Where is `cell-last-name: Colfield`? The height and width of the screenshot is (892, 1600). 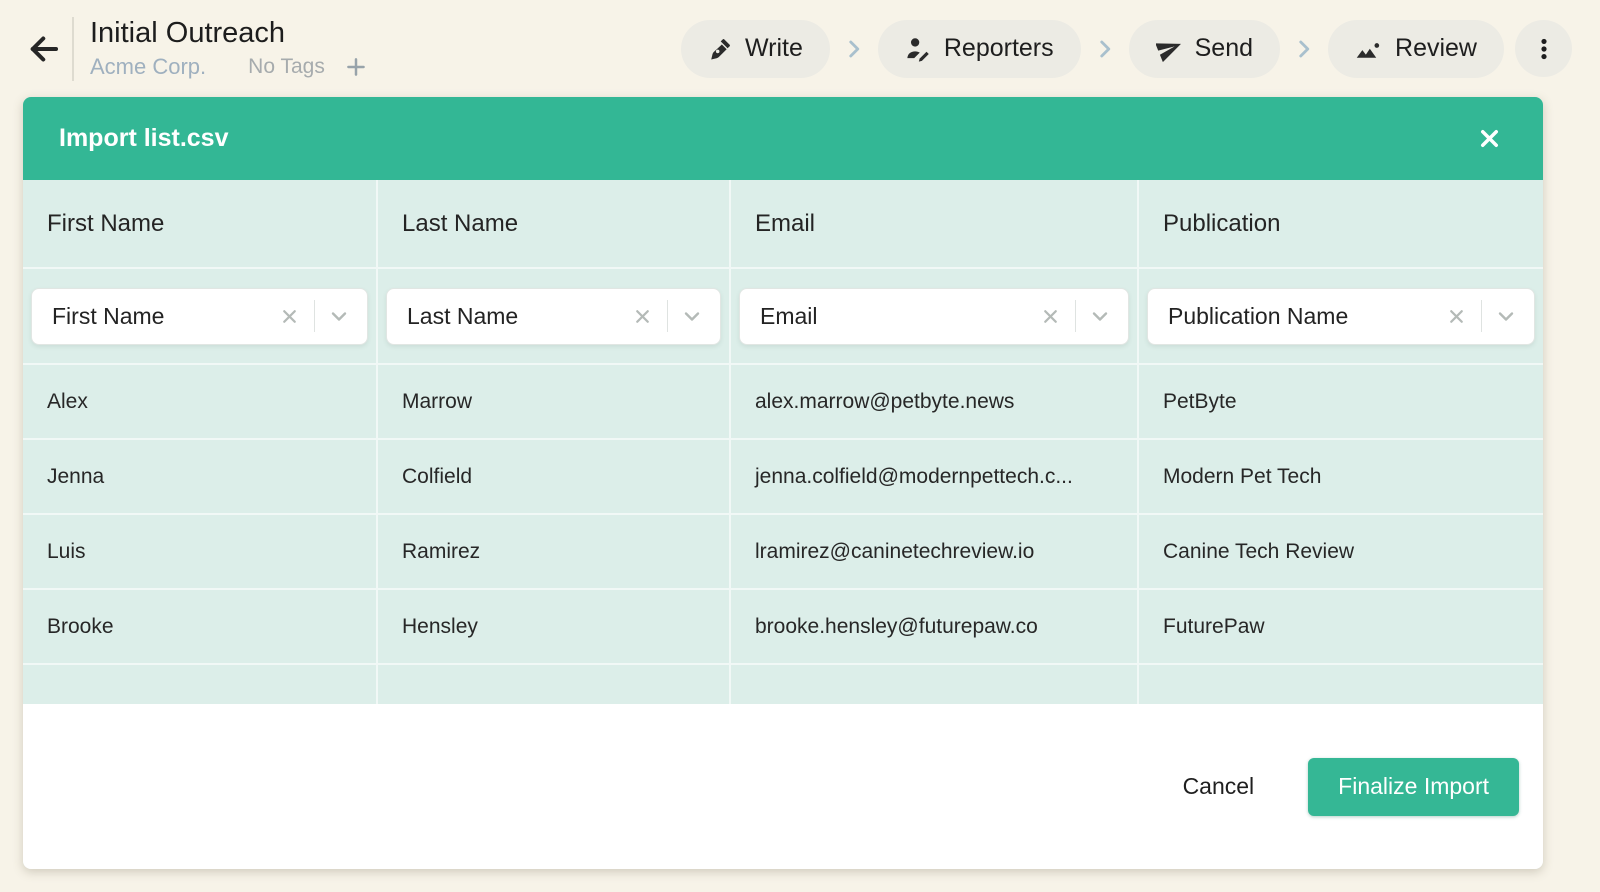
cell-last-name: Colfield is located at coordinates (554, 476).